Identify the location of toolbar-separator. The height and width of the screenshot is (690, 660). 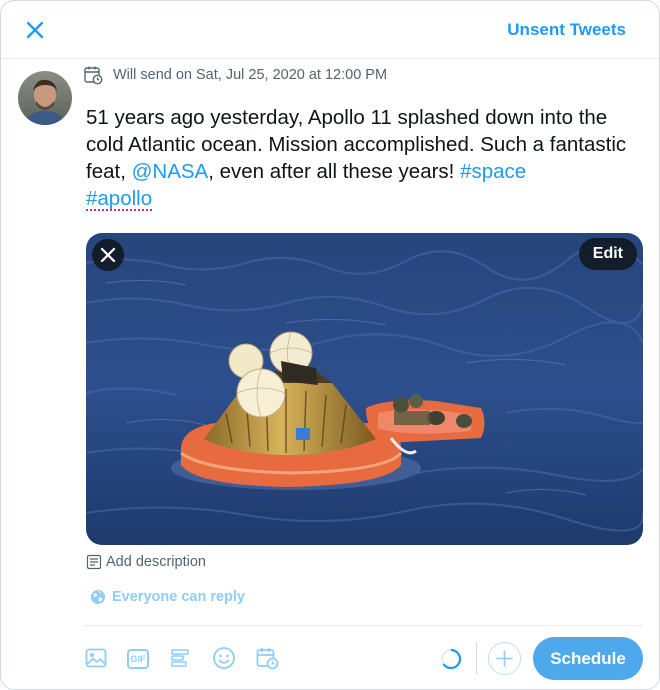
(476, 658).